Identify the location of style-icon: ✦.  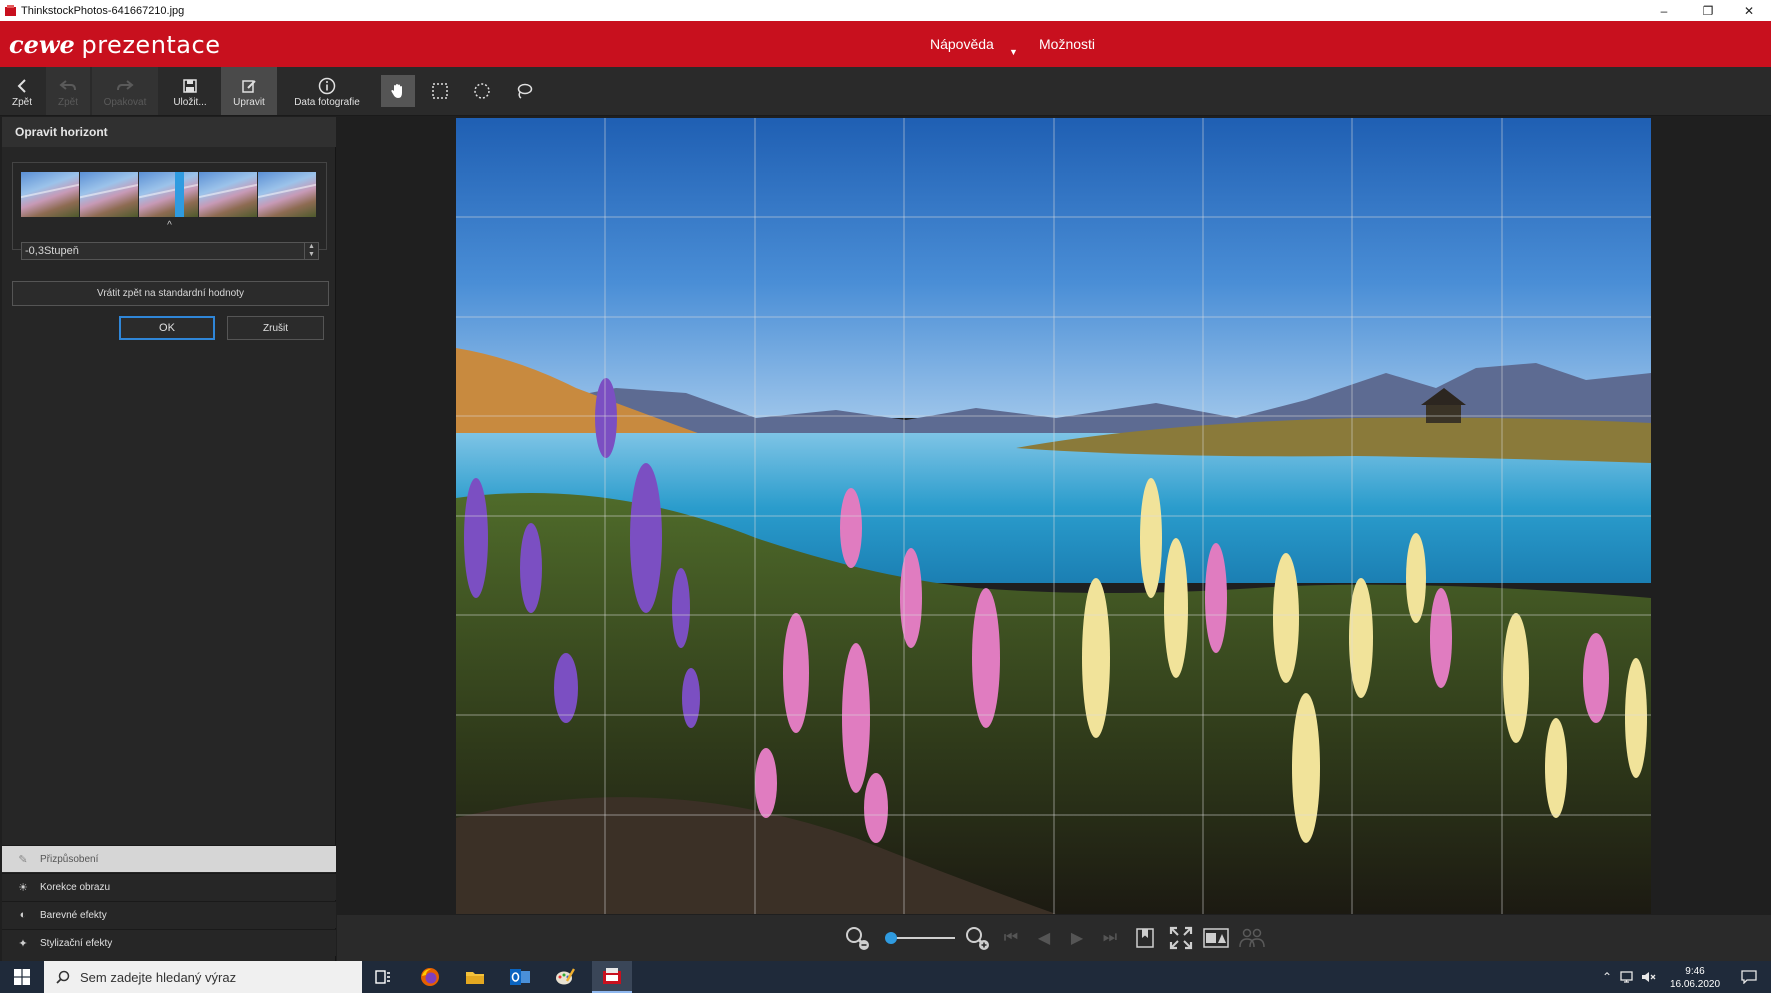
(23, 943).